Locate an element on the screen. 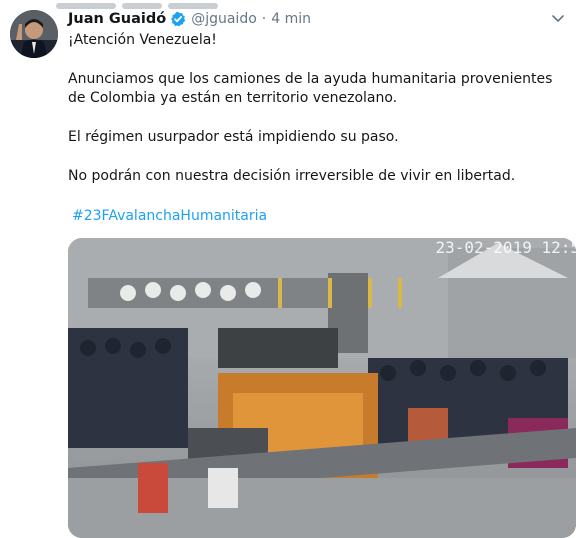 This screenshot has width=582, height=538. tweet-line-1: ¡Atención Venezuela! is located at coordinates (142, 40).